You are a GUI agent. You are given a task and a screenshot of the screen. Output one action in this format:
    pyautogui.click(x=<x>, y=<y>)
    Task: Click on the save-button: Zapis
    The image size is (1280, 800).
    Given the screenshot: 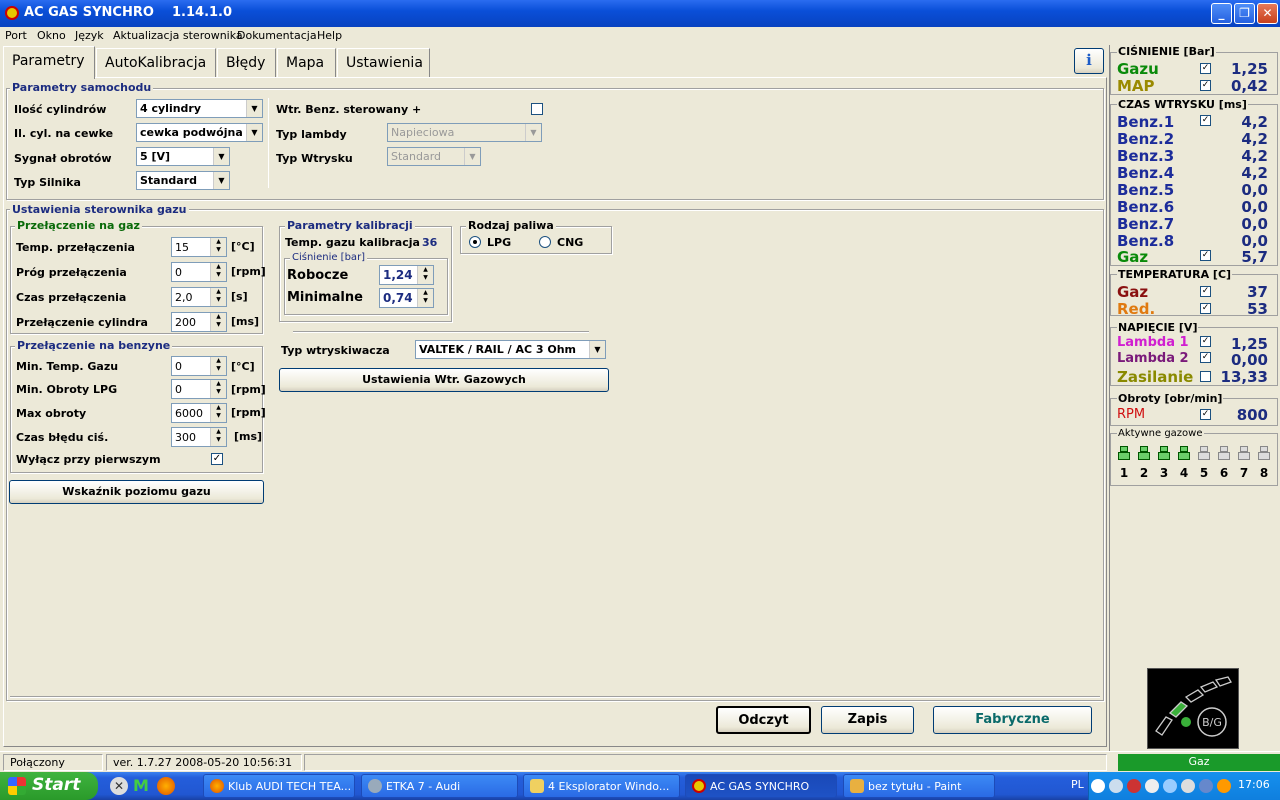 What is the action you would take?
    pyautogui.click(x=867, y=720)
    